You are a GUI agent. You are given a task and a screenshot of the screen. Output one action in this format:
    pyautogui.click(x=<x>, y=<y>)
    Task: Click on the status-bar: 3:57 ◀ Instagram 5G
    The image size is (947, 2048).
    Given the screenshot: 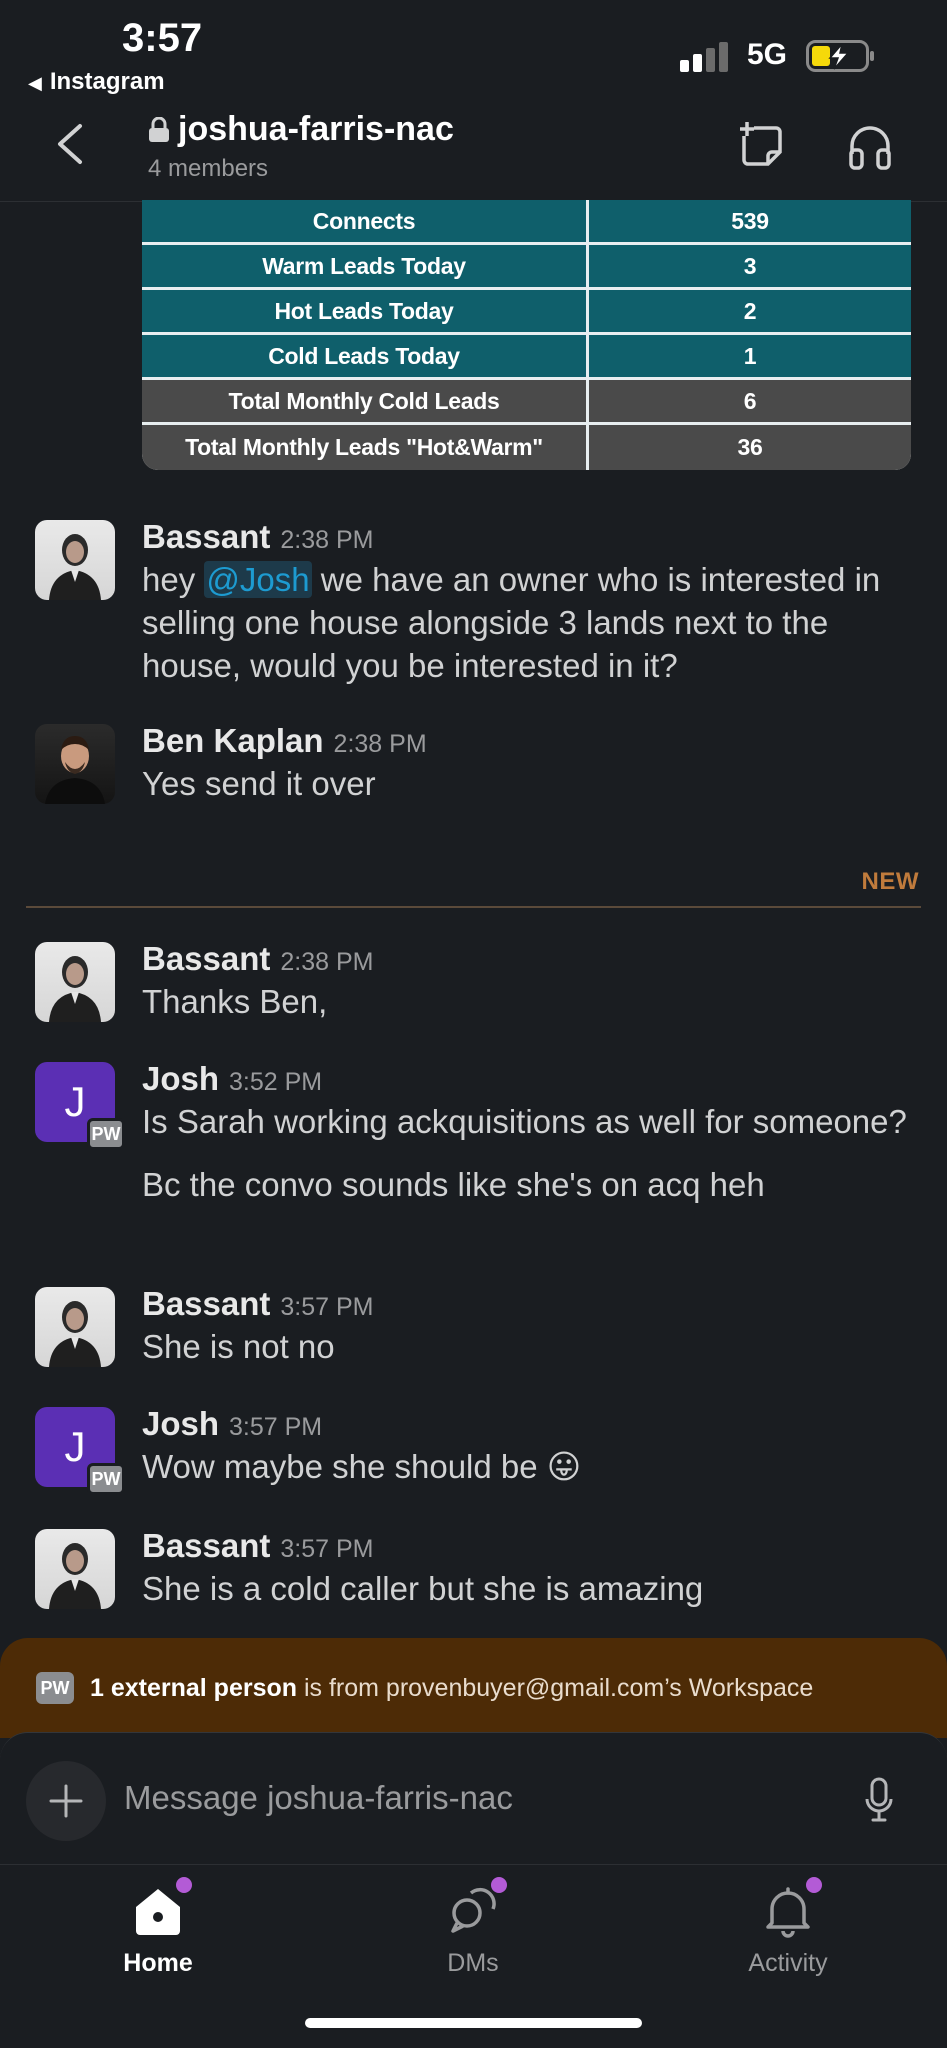 What is the action you would take?
    pyautogui.click(x=473, y=50)
    